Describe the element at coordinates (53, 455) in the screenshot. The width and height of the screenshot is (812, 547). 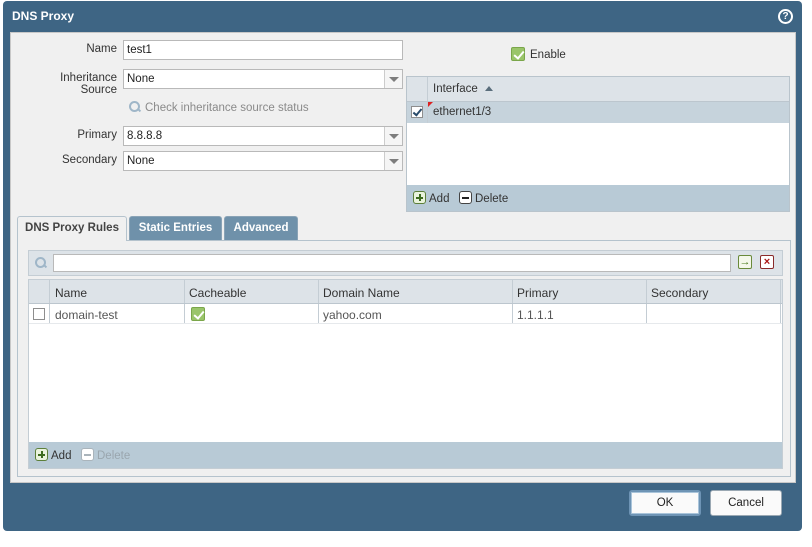
I see `rules-add-button: Add` at that location.